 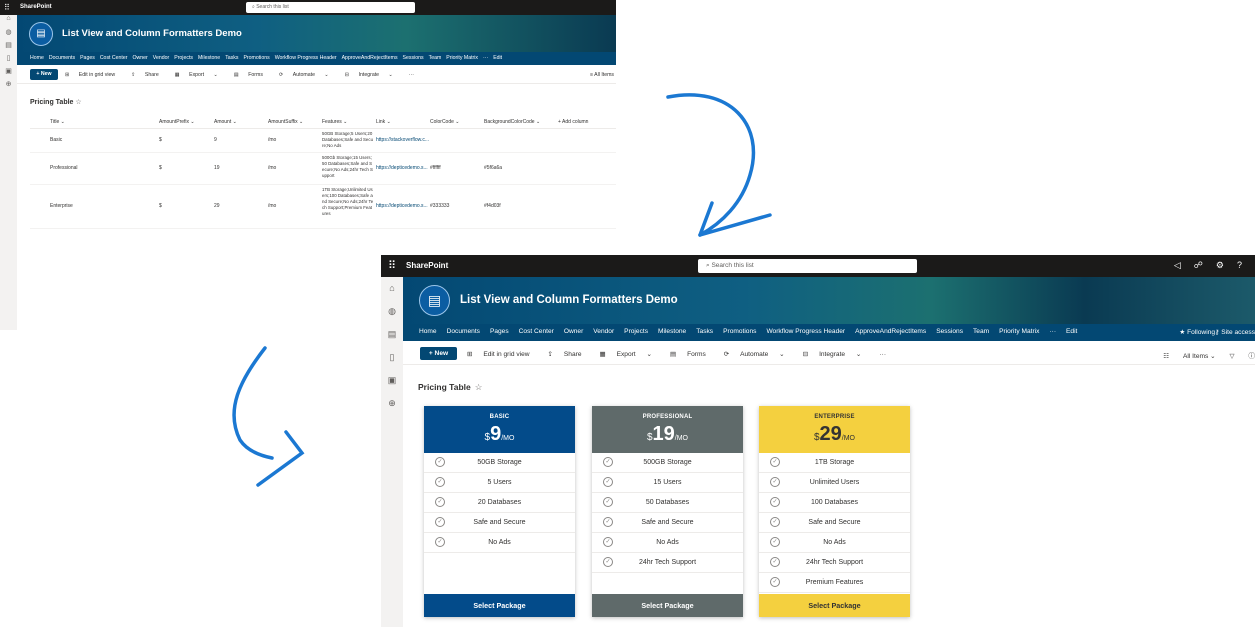 What do you see at coordinates (512, 122) in the screenshot?
I see `column-header-backgroundcolorcode: BackgroundColorCode ⌄` at bounding box center [512, 122].